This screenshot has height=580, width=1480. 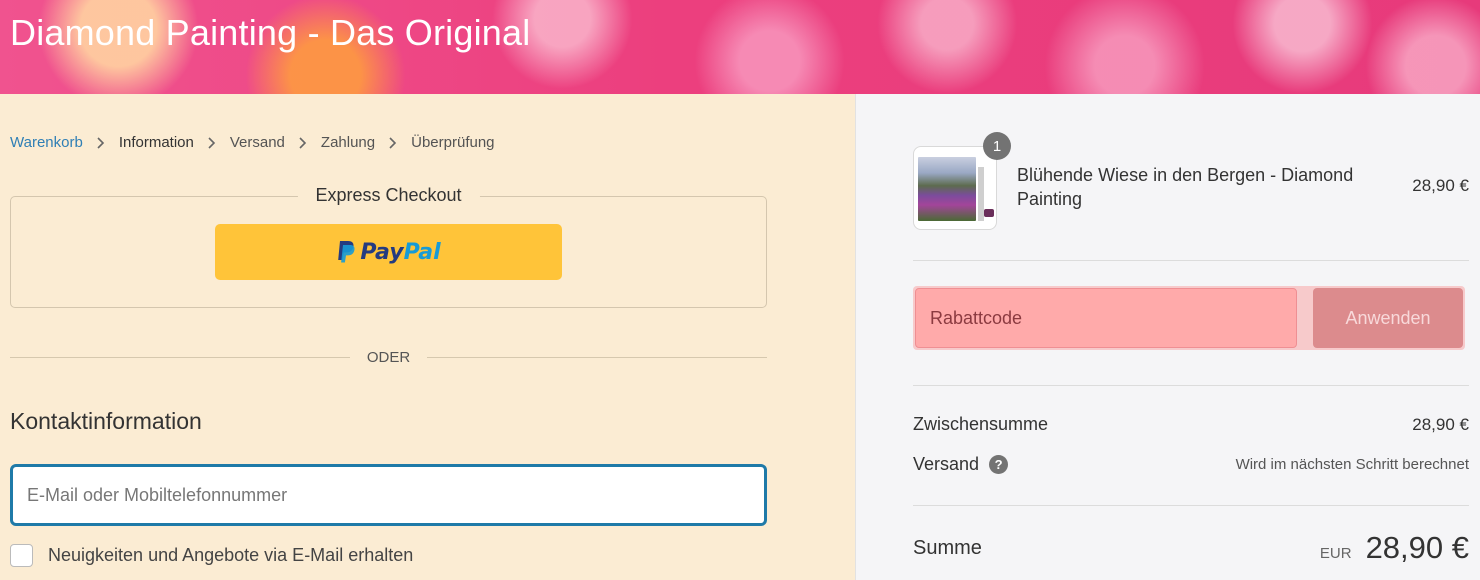 I want to click on paypal-logo: PayPal, so click(x=388, y=252).